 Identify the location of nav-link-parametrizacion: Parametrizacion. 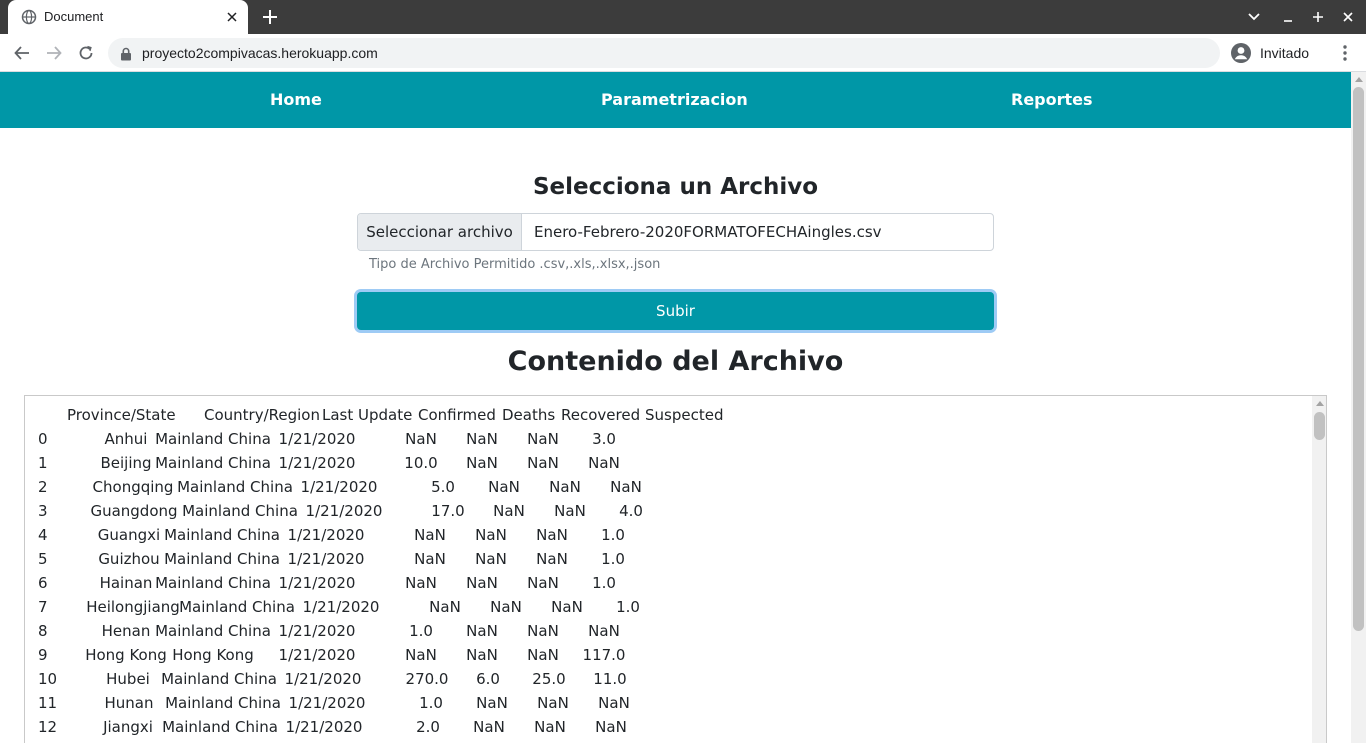
(674, 99).